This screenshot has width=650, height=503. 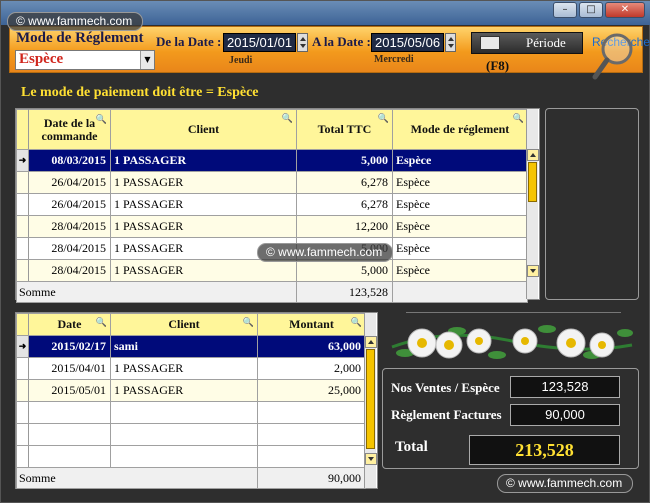 What do you see at coordinates (311, 478) in the screenshot?
I see `sum-value: 90,000` at bounding box center [311, 478].